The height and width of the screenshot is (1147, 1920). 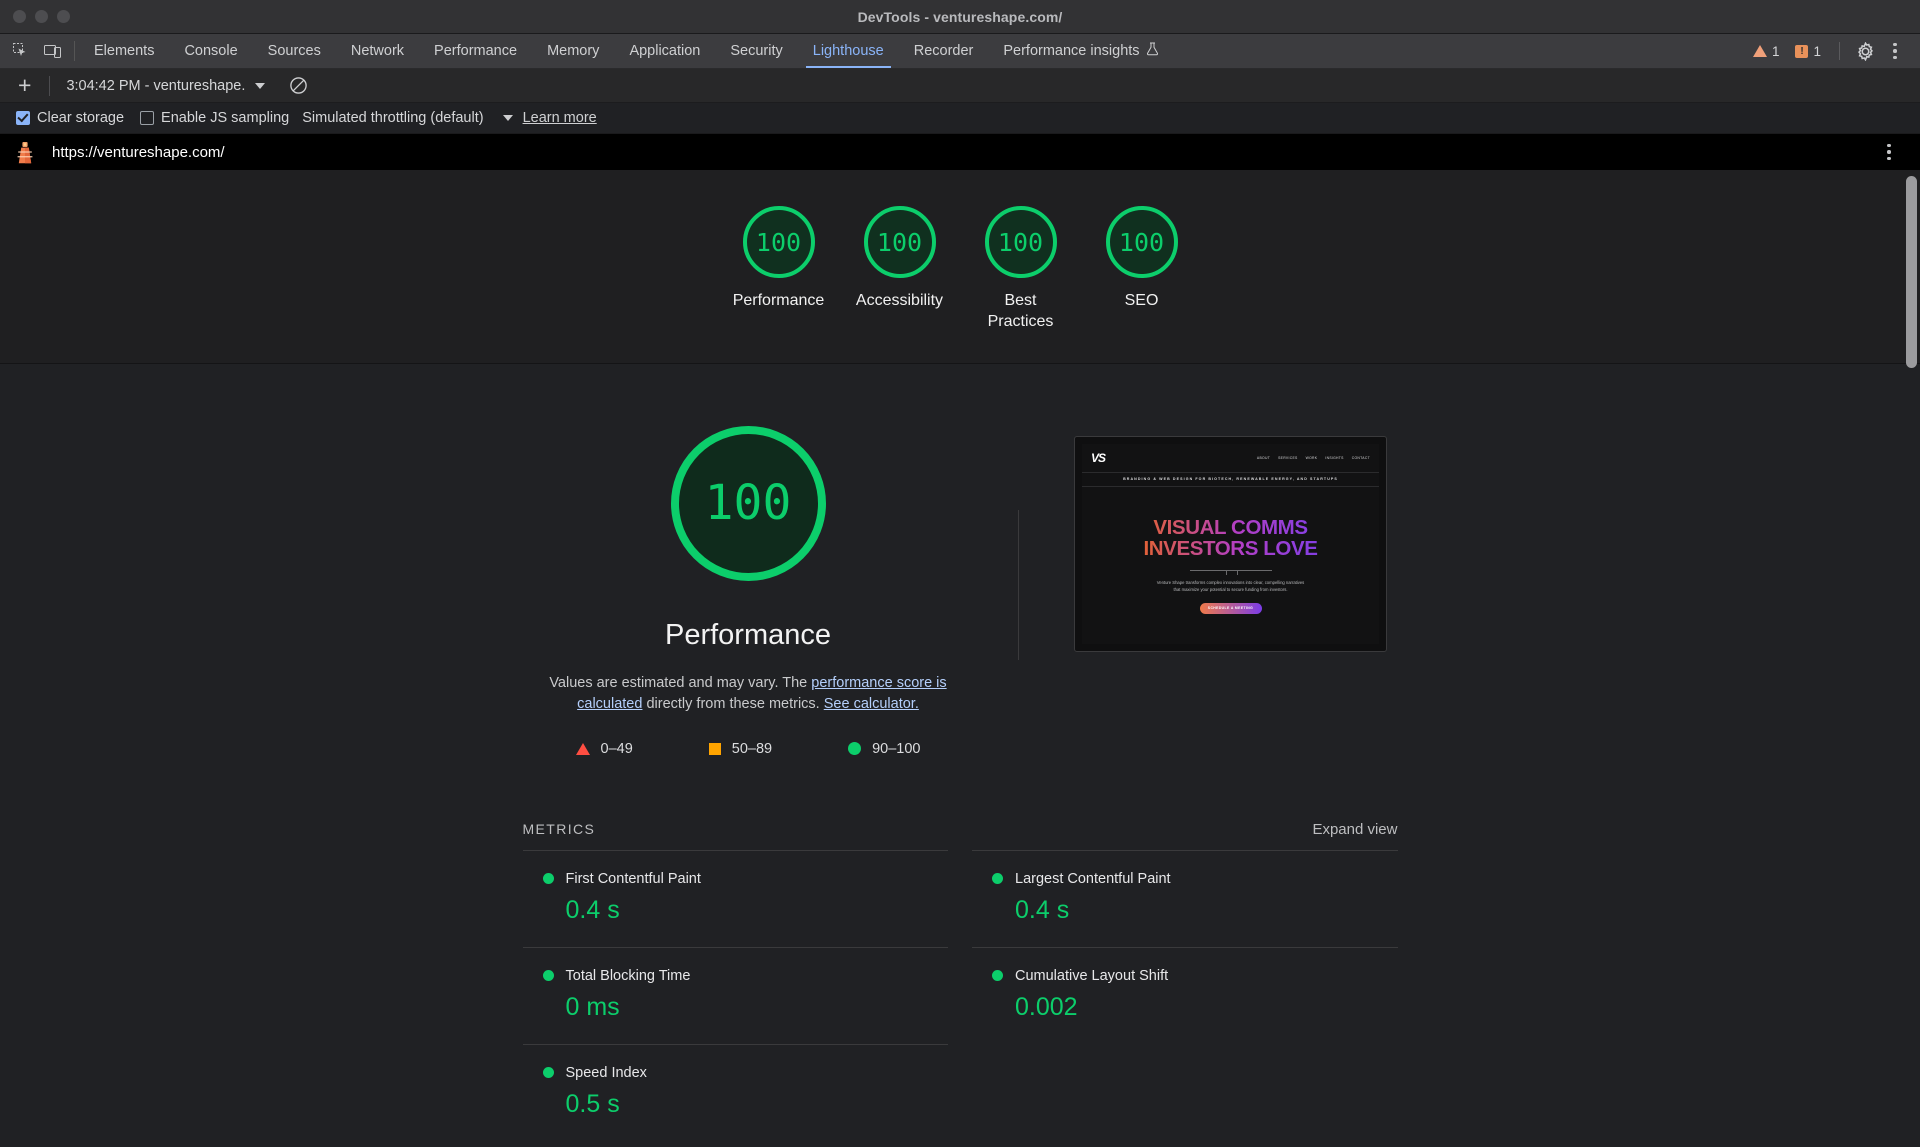 I want to click on tab-memory: Memory, so click(x=573, y=51).